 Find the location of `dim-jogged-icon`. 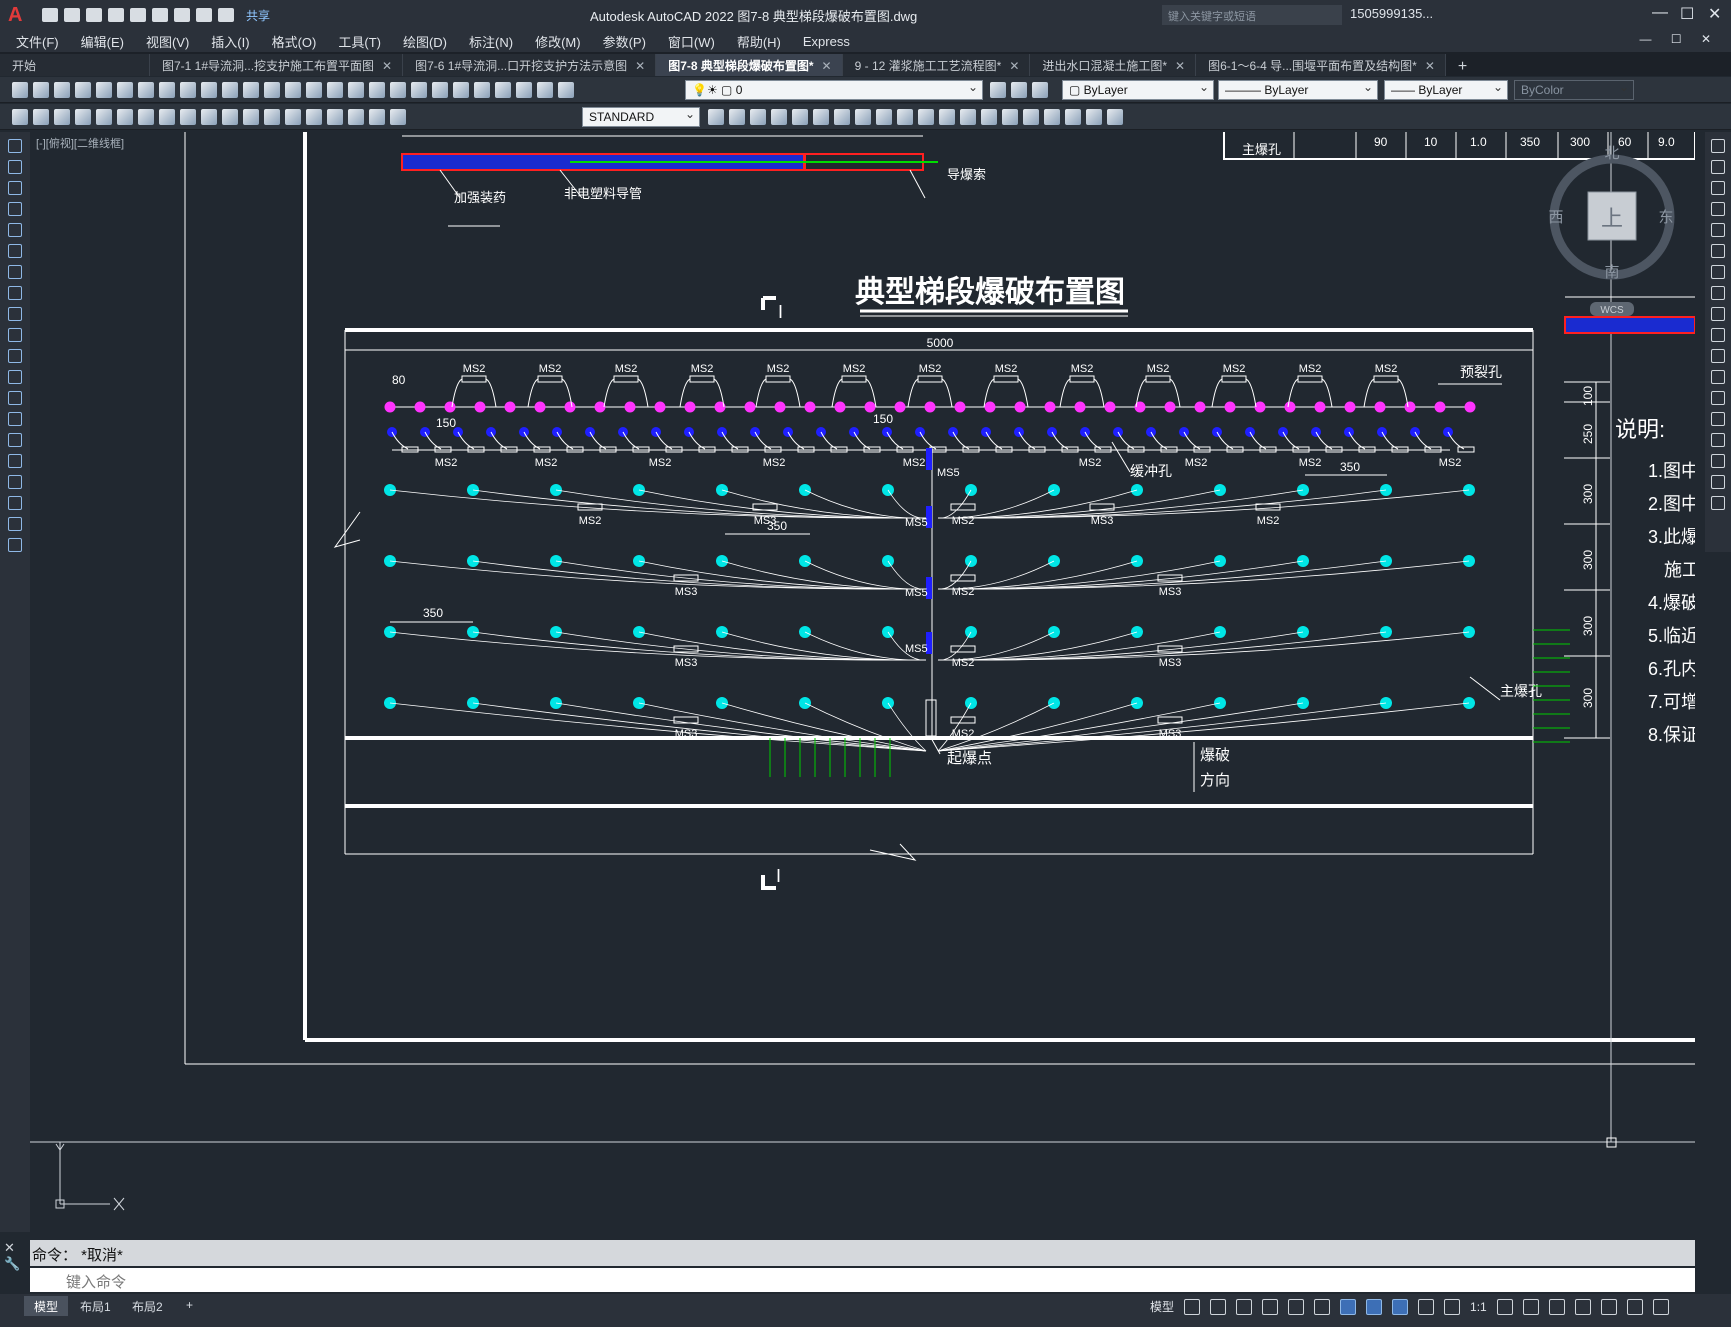

dim-jogged-icon is located at coordinates (125, 117).